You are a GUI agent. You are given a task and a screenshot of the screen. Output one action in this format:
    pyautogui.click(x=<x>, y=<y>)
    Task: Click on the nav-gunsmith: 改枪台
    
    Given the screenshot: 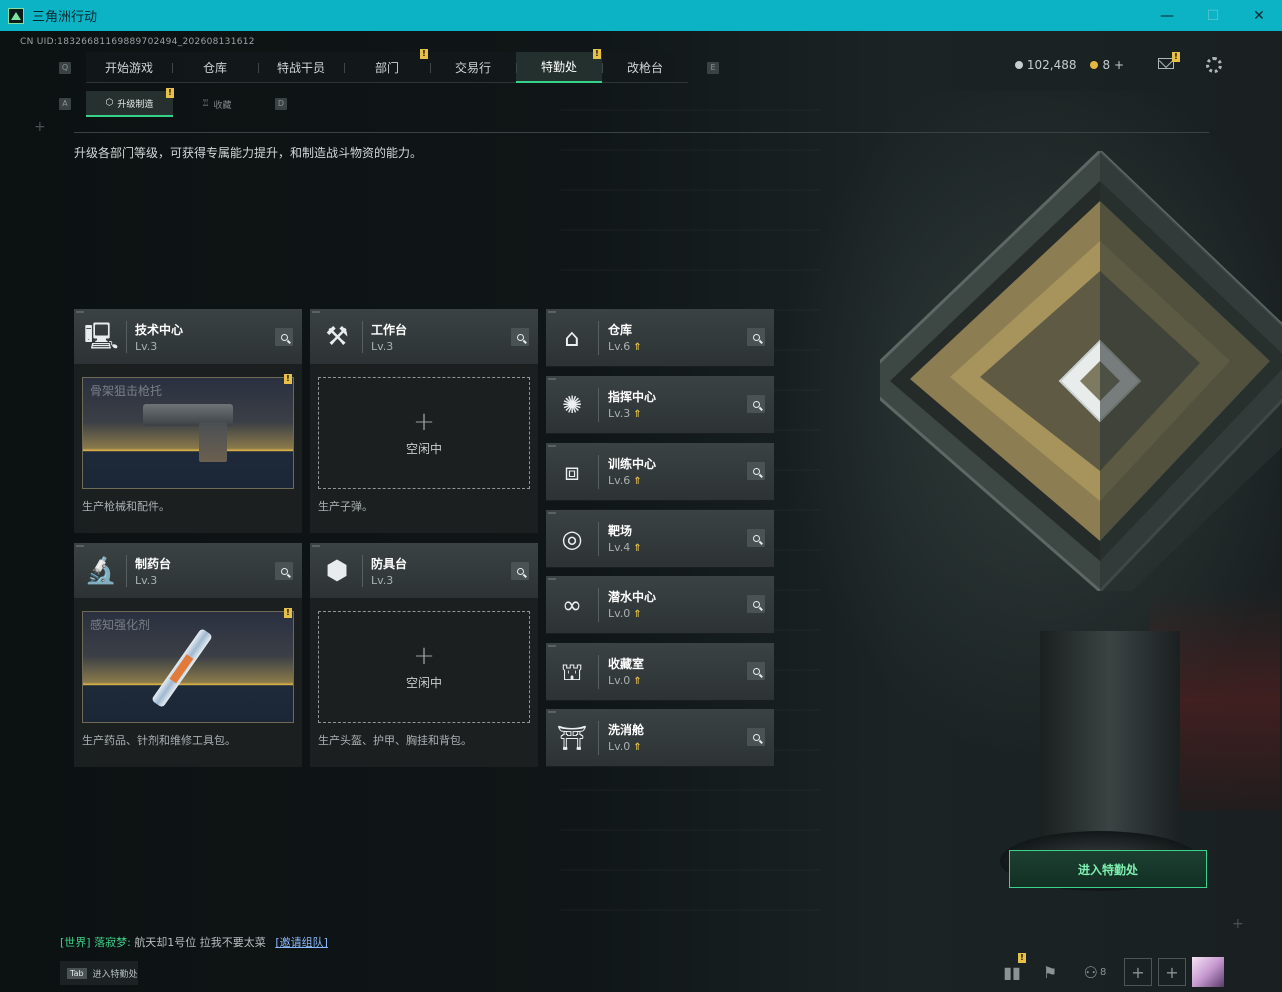 What is the action you would take?
    pyautogui.click(x=645, y=67)
    